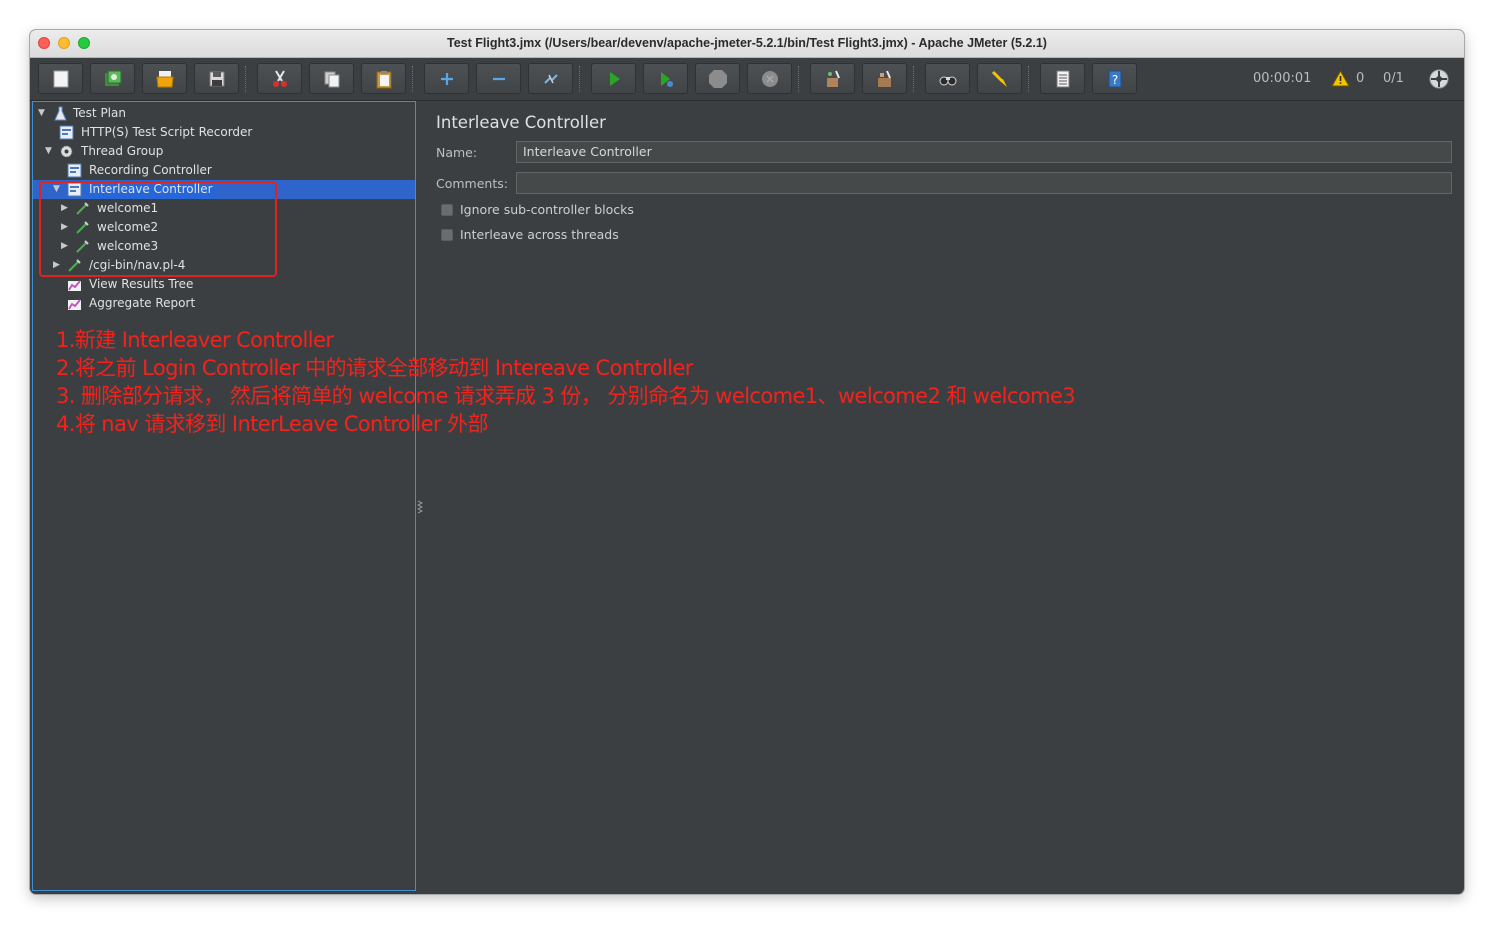 The width and height of the screenshot is (1494, 925). I want to click on interleave-across-threads-checkbox, so click(447, 235).